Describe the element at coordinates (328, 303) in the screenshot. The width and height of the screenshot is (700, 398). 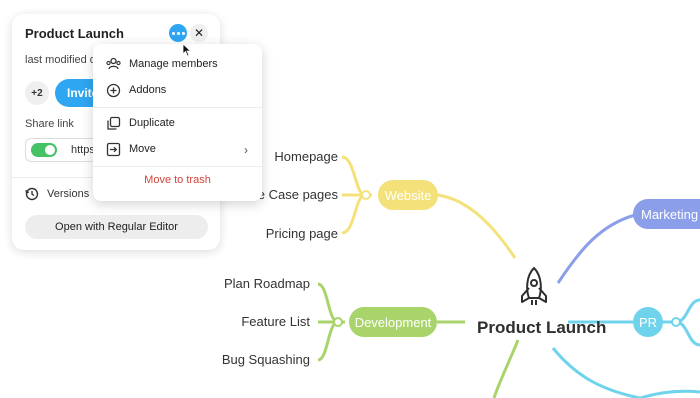
I see `connector-dev-roadmap` at that location.